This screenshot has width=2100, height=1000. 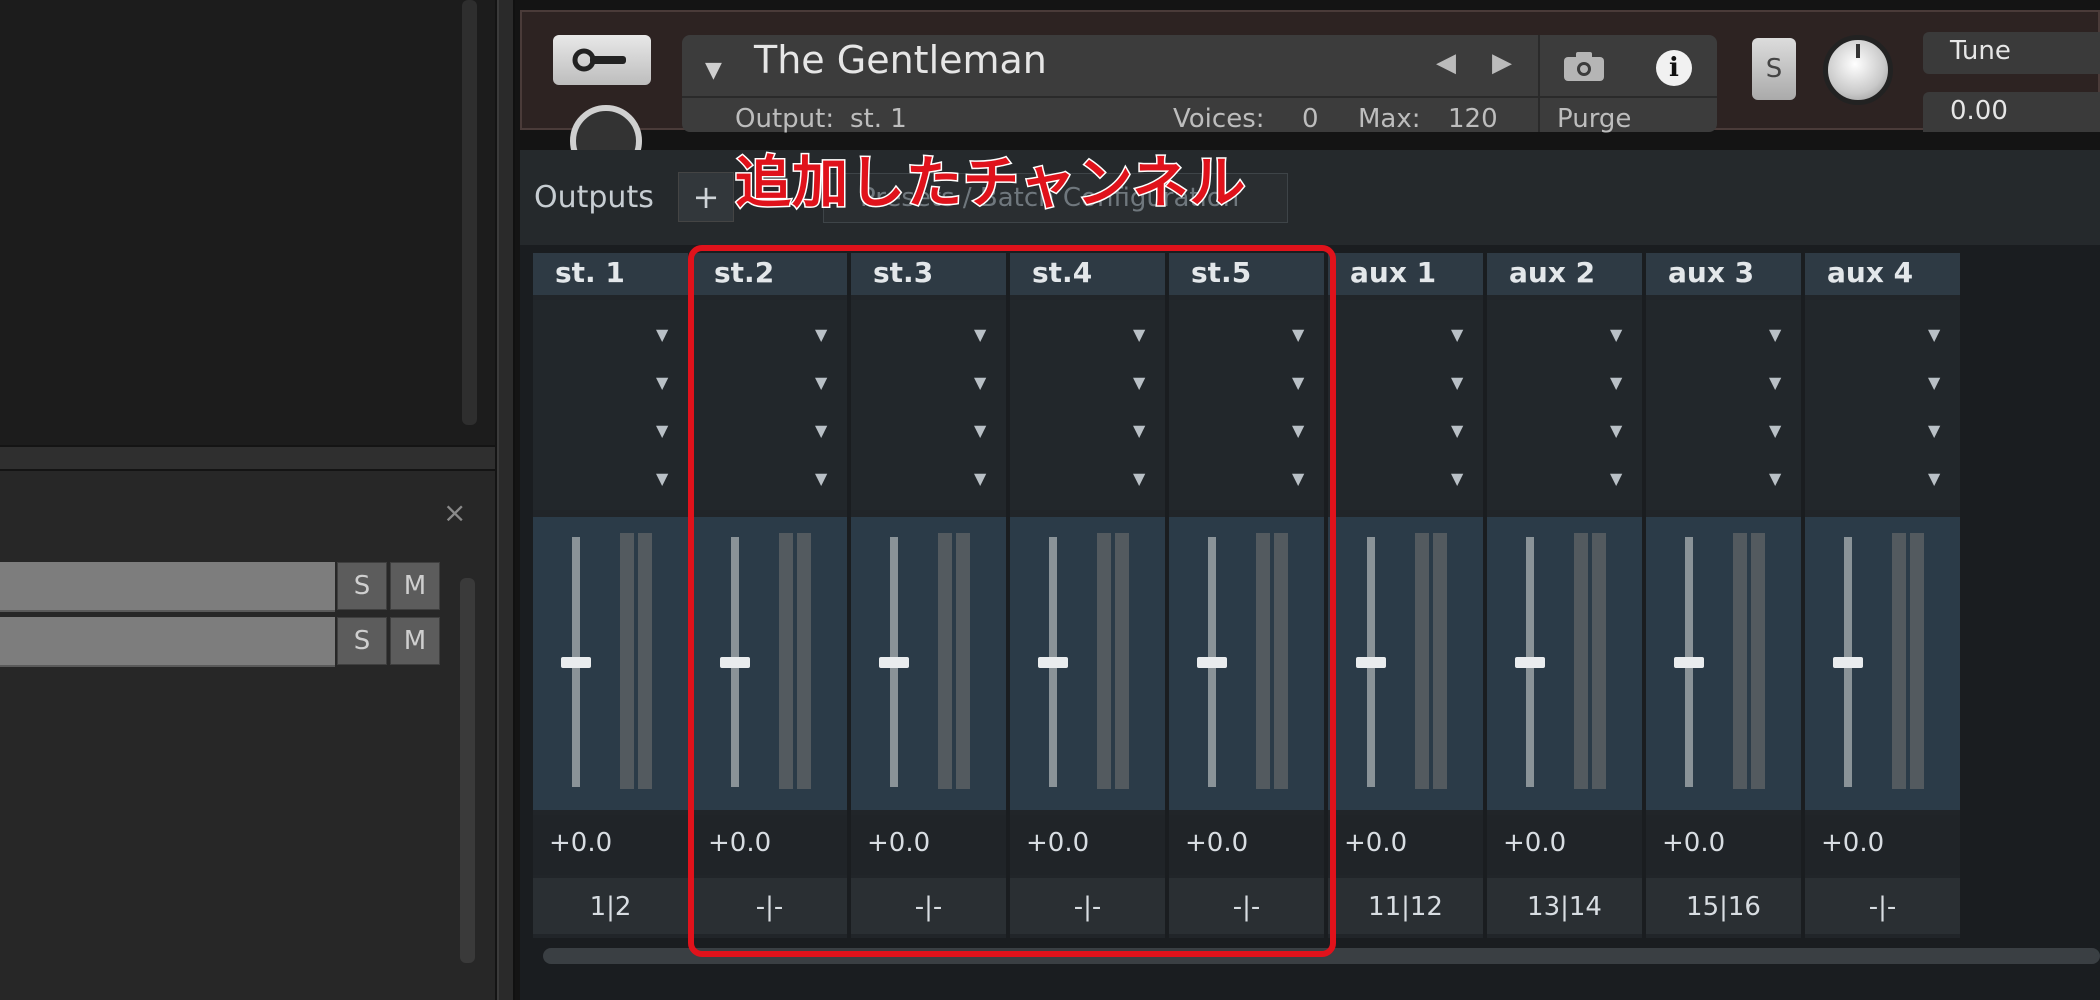 I want to click on left-bottom-scrollbar, so click(x=467, y=770).